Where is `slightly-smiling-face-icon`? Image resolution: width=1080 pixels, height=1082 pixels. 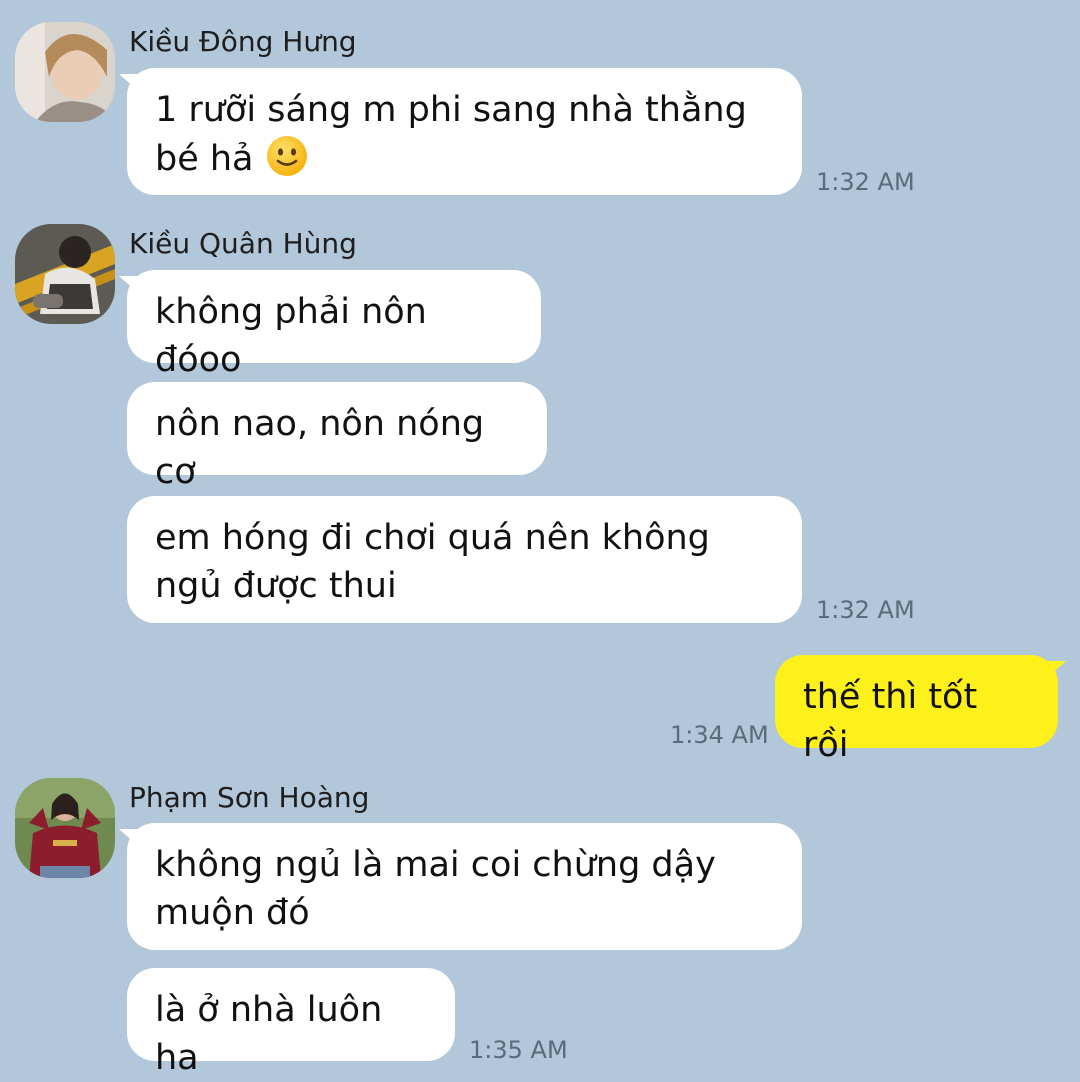 slightly-smiling-face-icon is located at coordinates (287, 156).